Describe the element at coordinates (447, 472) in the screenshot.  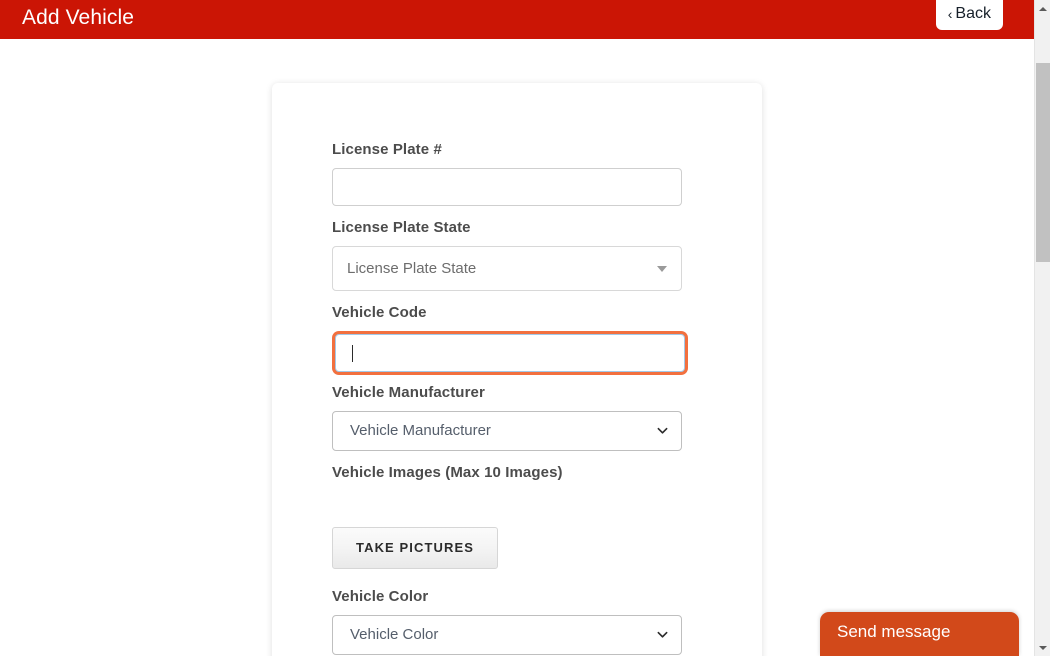
I see `vehicle-images-label: Vehicle Images (Max 10 Images)` at that location.